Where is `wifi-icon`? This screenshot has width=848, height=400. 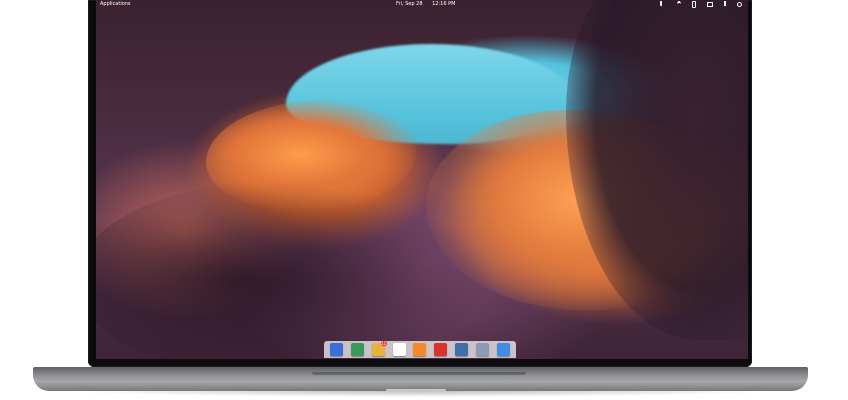
wifi-icon is located at coordinates (679, 4).